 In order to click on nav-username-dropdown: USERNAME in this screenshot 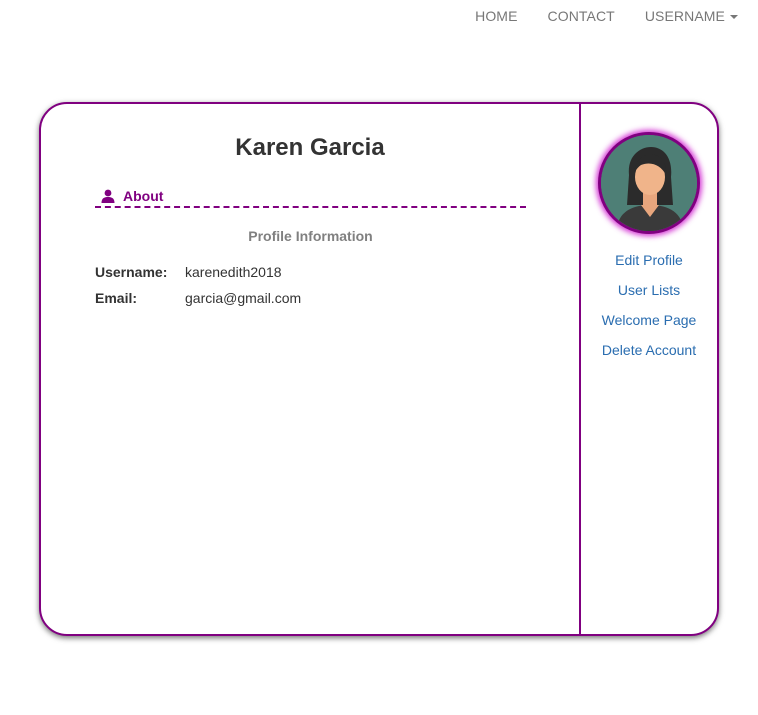, I will do `click(691, 16)`.